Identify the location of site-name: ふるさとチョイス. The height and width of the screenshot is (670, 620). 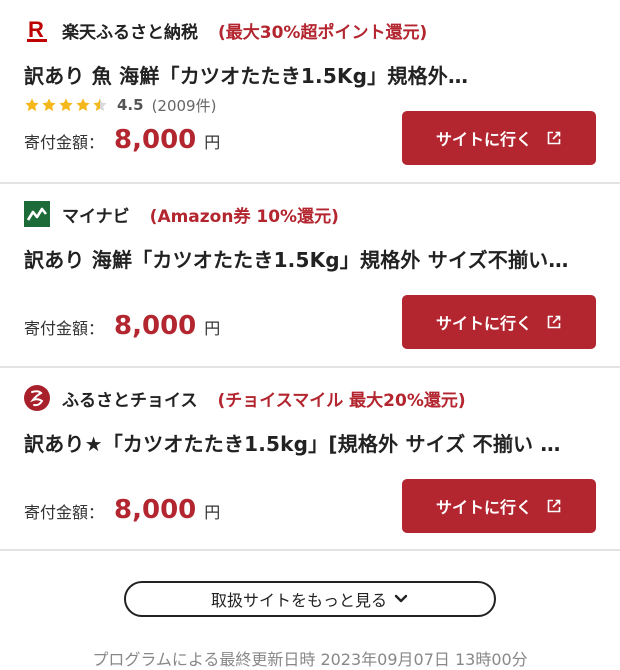
(130, 400).